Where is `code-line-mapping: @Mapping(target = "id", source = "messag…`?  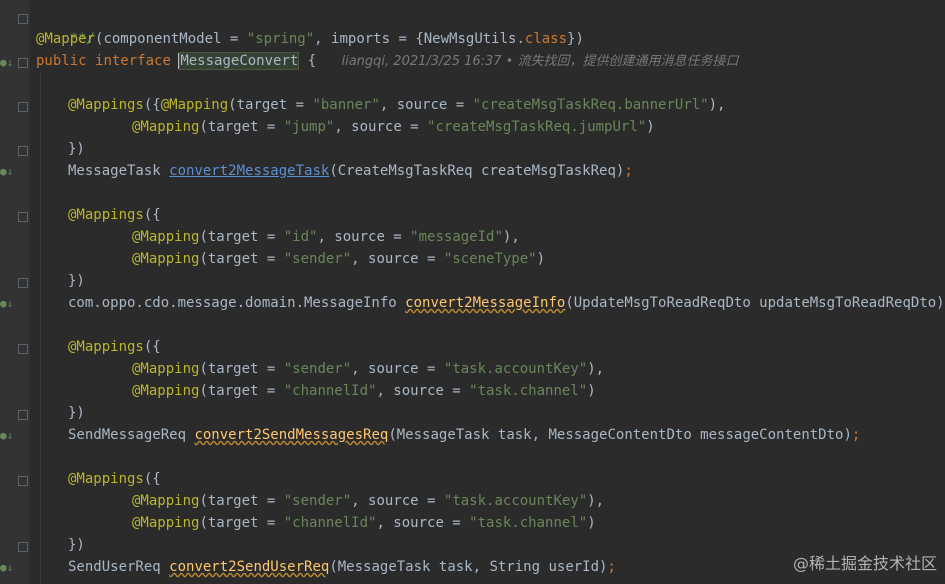 code-line-mapping: @Mapping(target = "id", source = "messag… is located at coordinates (326, 237).